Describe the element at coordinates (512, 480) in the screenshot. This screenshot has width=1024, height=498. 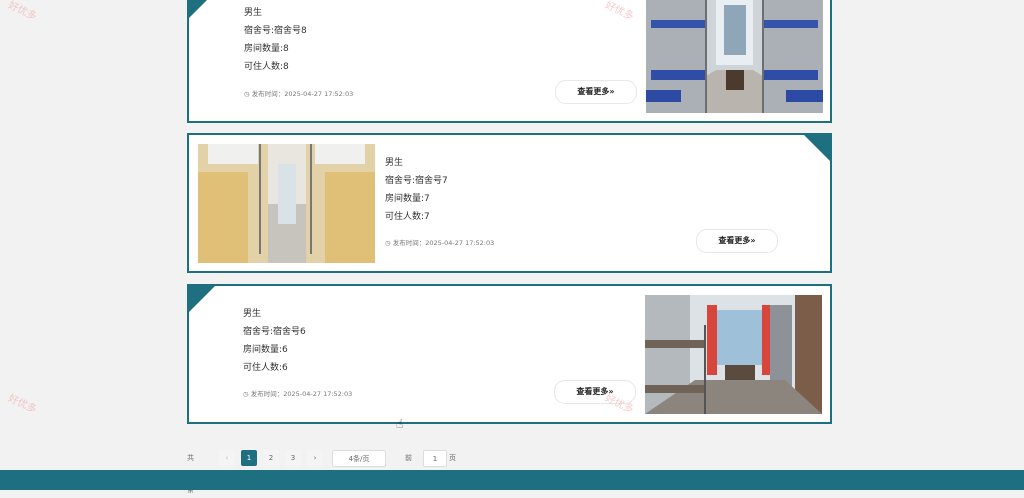
I see `footer-bar` at that location.